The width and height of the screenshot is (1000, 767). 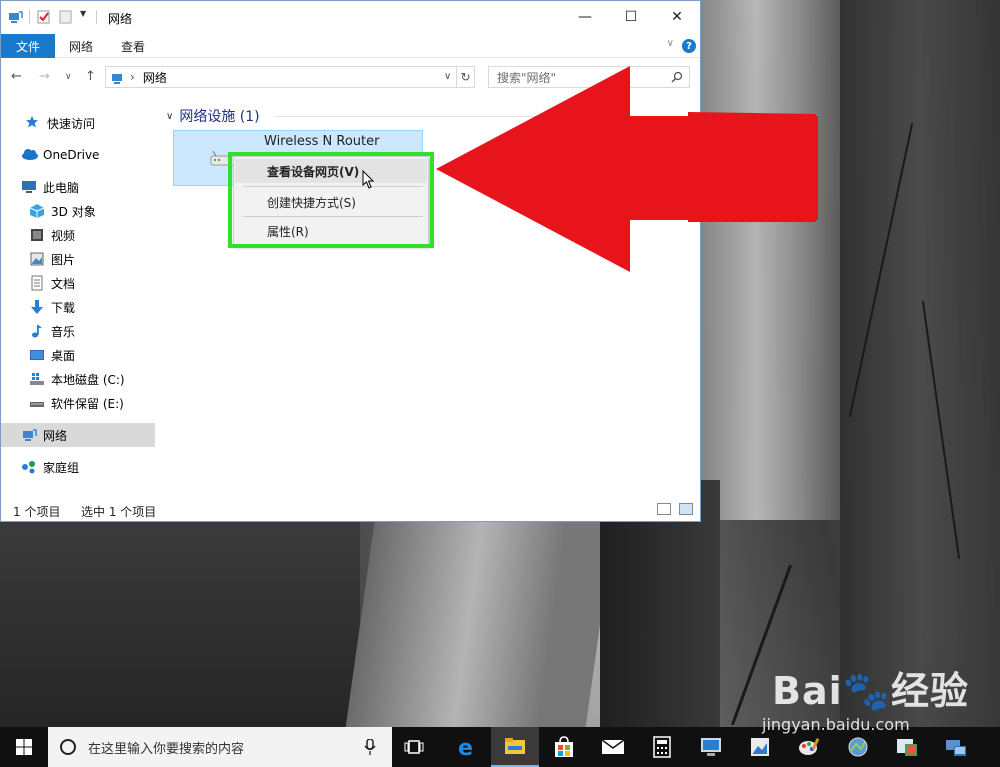 What do you see at coordinates (37, 235) in the screenshot?
I see `video-icon` at bounding box center [37, 235].